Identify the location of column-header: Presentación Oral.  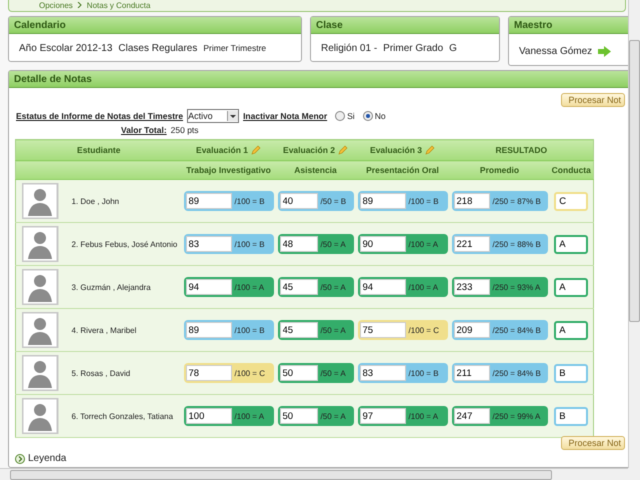
(402, 170).